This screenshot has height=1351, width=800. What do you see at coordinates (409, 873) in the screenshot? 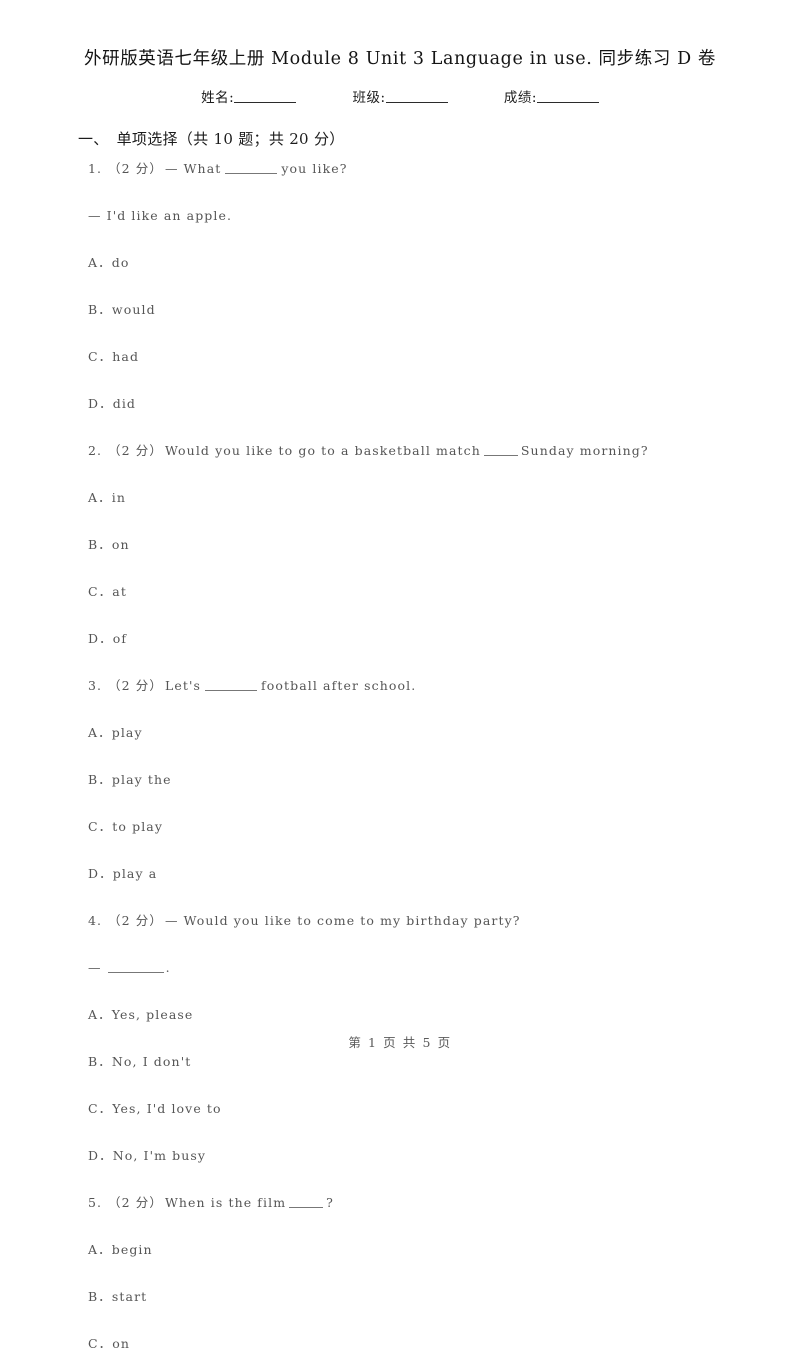
I see `question-3-option-d: D．play a` at bounding box center [409, 873].